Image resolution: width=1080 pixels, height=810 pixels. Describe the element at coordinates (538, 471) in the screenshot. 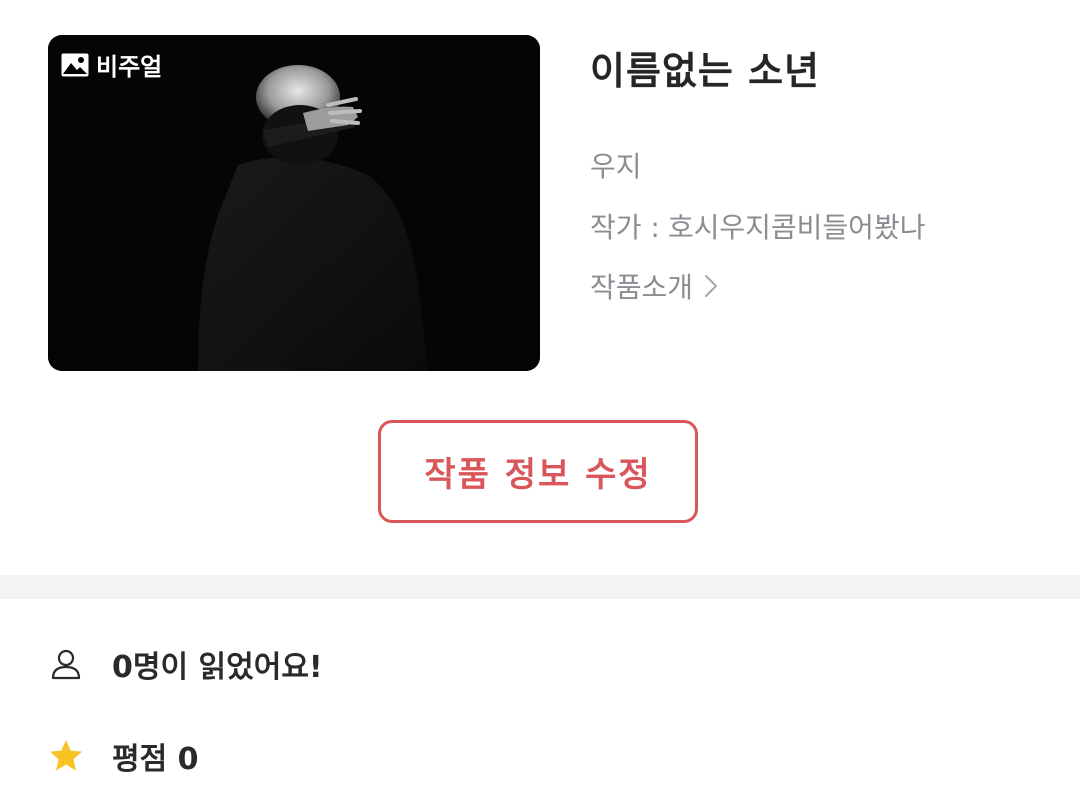

I see `edit-work-info-button: 작품 정보 수정` at that location.